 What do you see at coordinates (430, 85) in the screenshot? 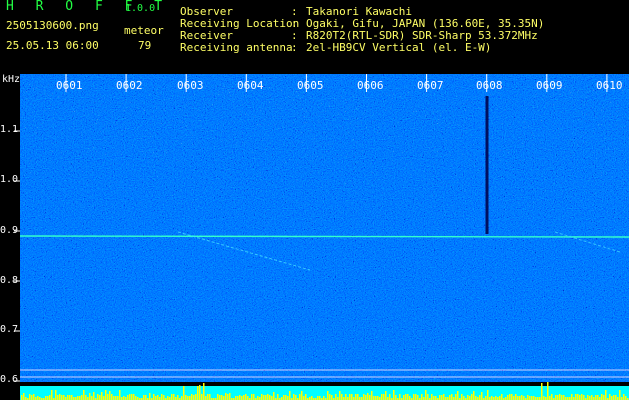
I see `hour-label: 0607` at bounding box center [430, 85].